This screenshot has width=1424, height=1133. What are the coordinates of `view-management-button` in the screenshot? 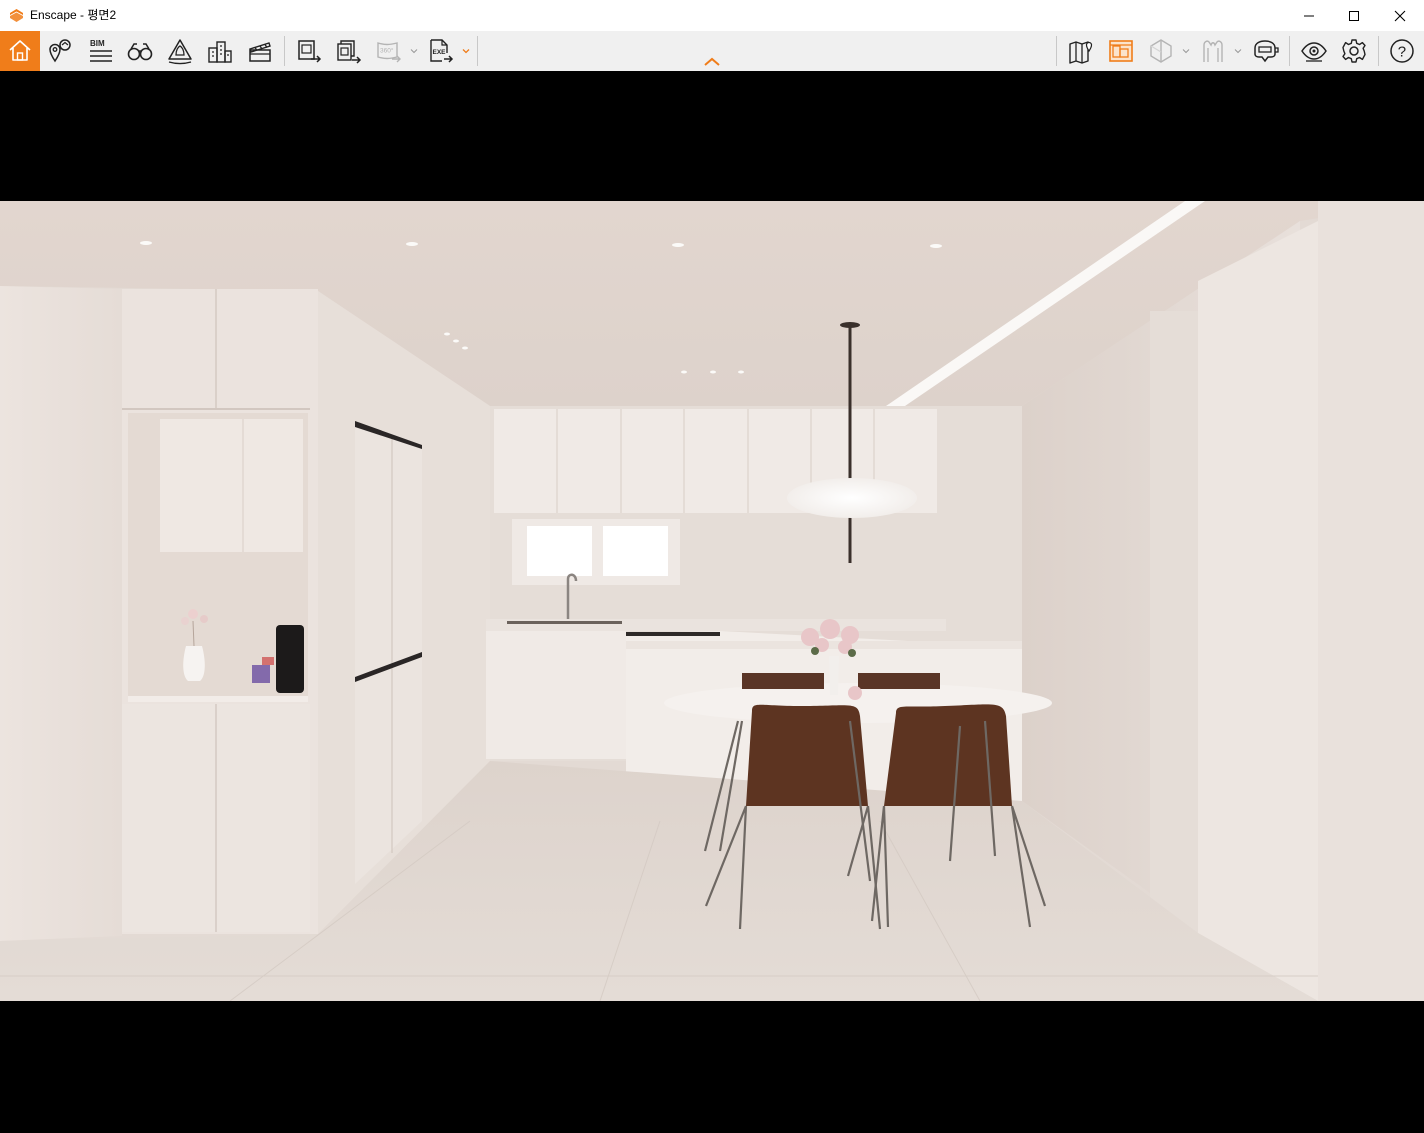 It's located at (60, 51).